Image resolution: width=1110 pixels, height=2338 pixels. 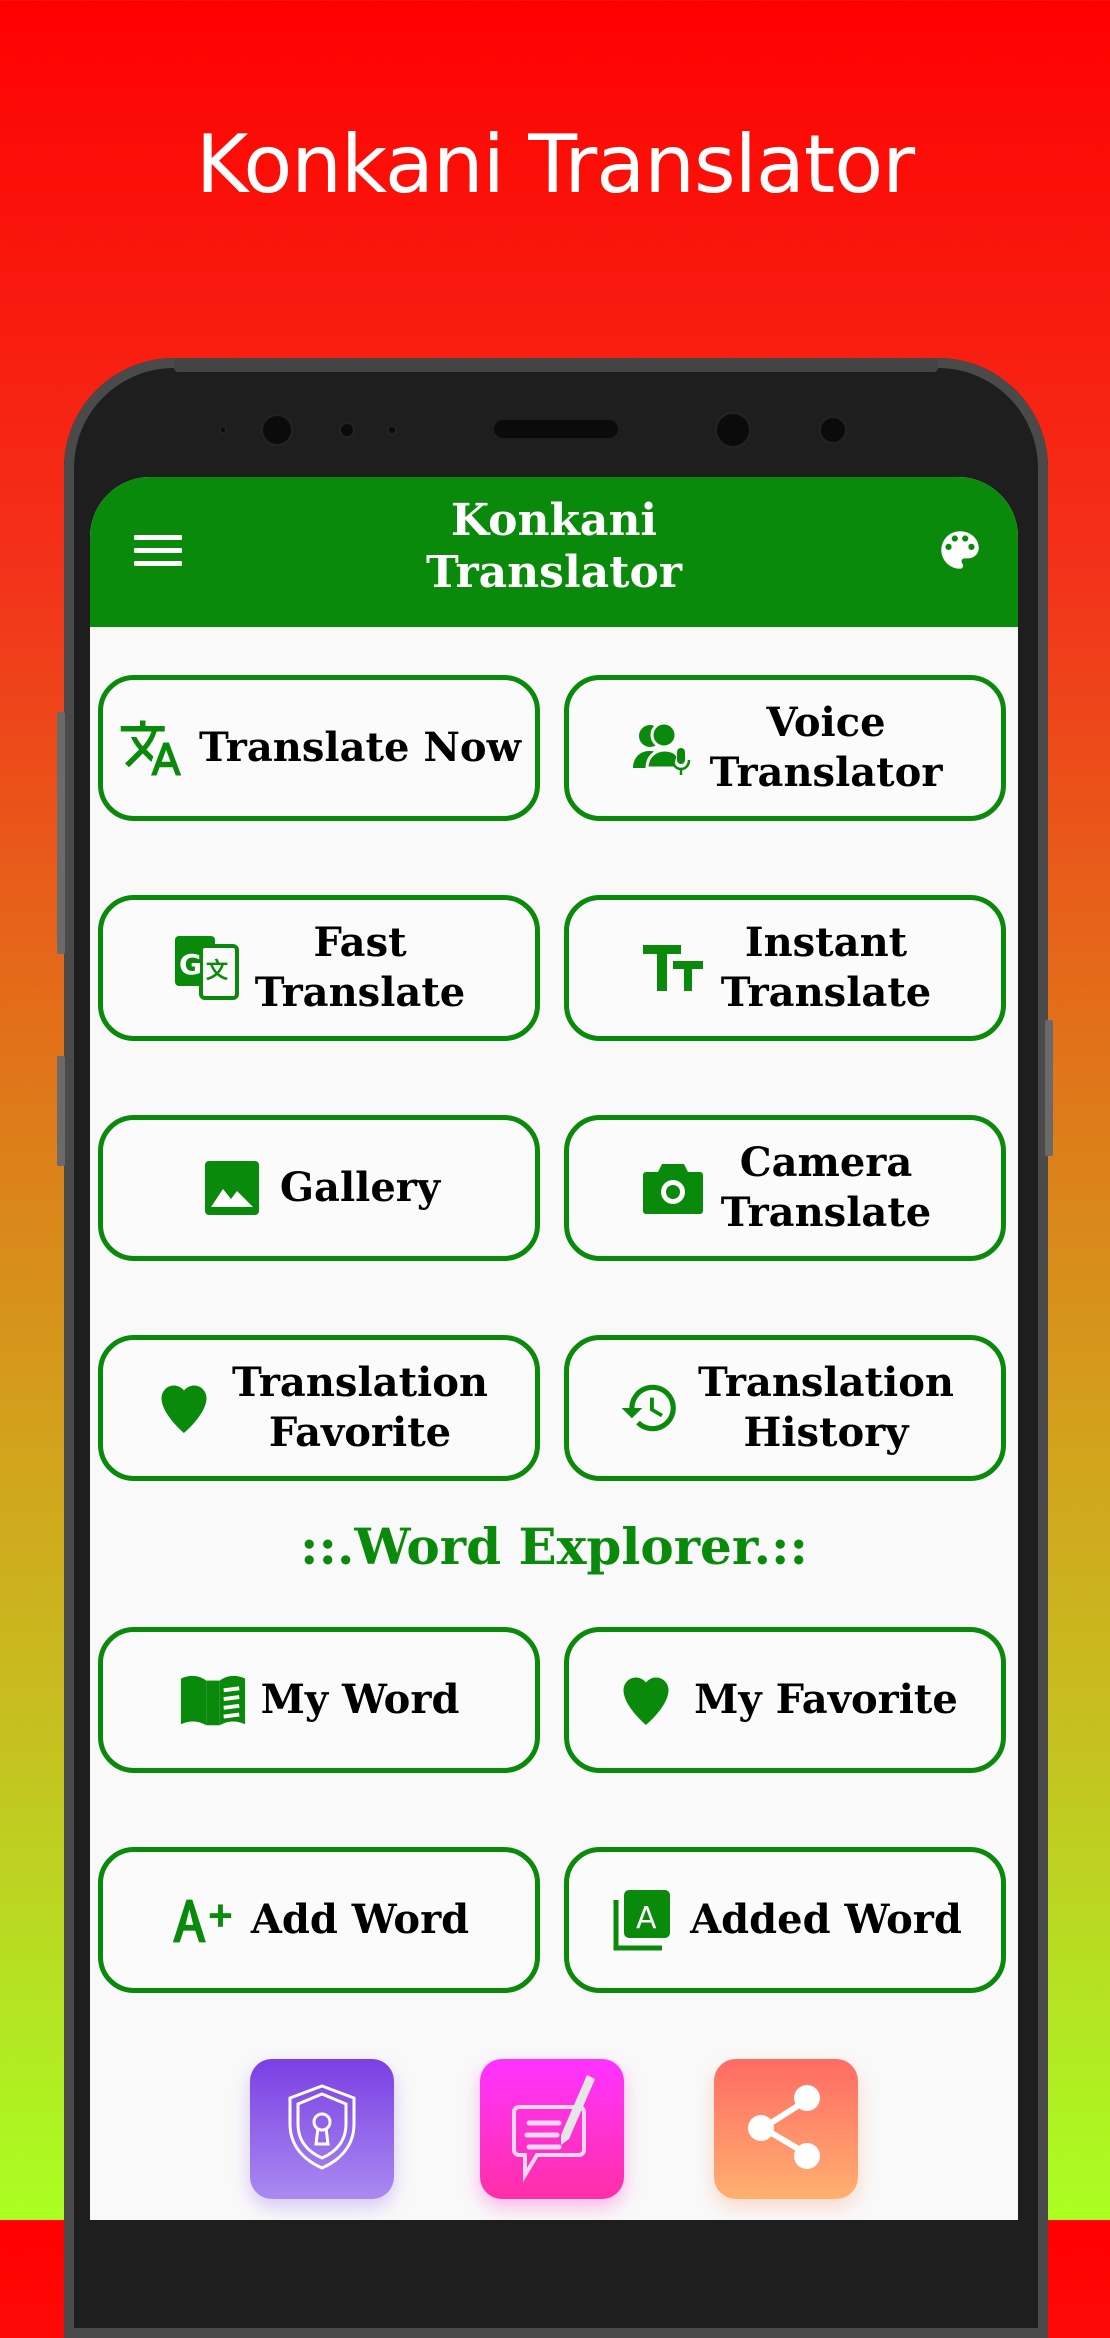 I want to click on share-button, so click(x=786, y=2129).